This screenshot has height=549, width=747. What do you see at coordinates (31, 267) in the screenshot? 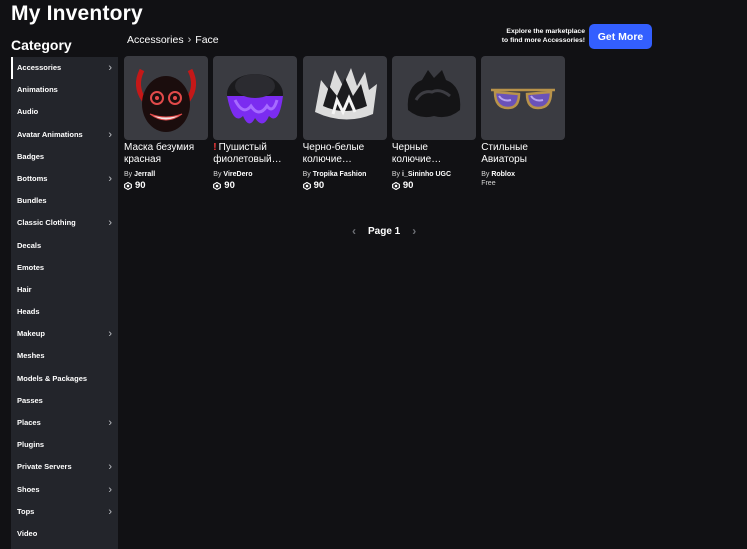
I see `sidebar-item-label: Emotes` at bounding box center [31, 267].